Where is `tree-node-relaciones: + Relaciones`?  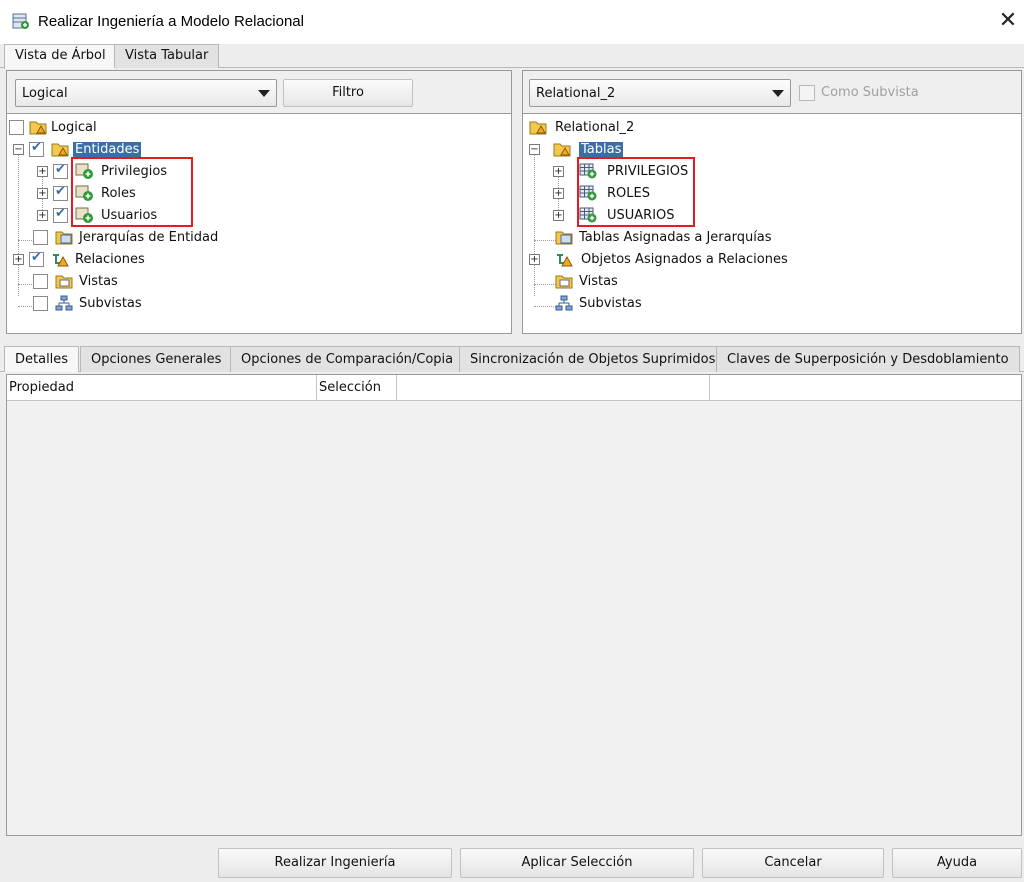 tree-node-relaciones: + Relaciones is located at coordinates (107, 260).